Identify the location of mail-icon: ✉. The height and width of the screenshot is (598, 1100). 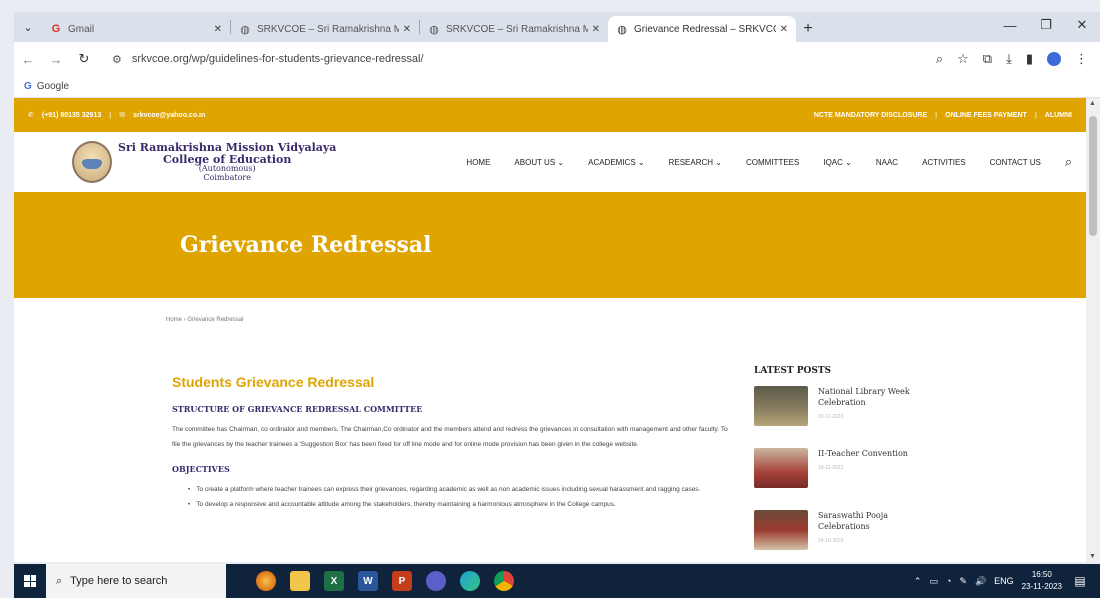
(122, 115).